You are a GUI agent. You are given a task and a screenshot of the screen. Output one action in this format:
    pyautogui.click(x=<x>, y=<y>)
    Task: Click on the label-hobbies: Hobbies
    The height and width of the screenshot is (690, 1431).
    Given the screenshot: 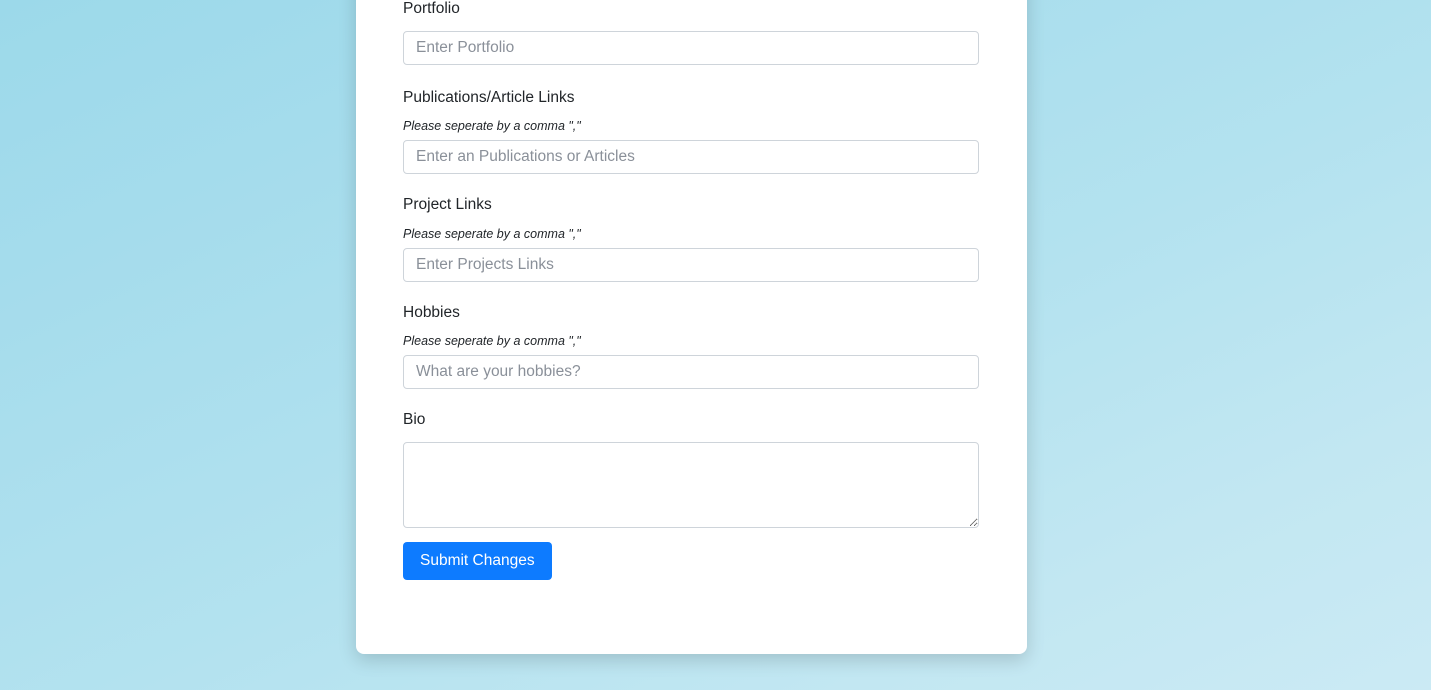 What is the action you would take?
    pyautogui.click(x=431, y=312)
    